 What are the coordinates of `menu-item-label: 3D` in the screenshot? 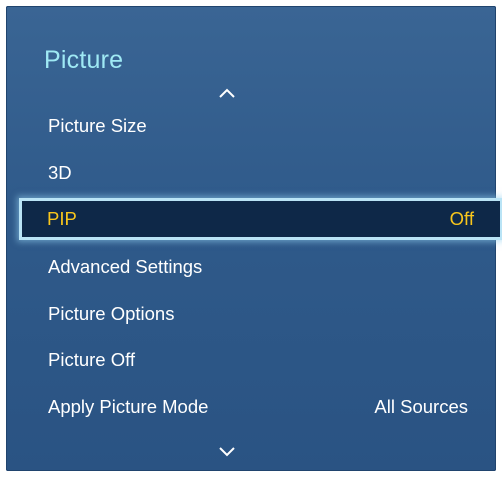 It's located at (60, 172).